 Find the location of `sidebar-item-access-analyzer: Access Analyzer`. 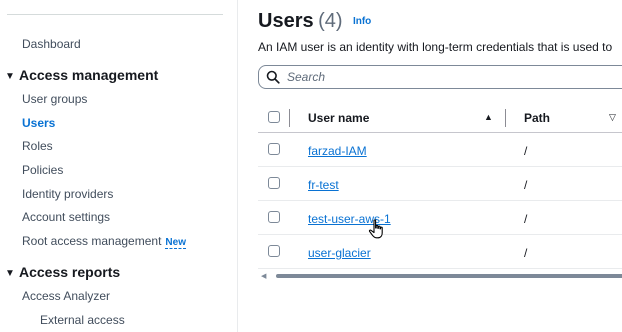

sidebar-item-access-analyzer: Access Analyzer is located at coordinates (66, 296).